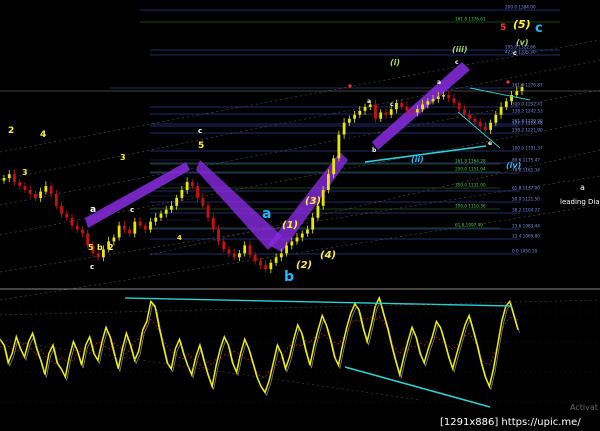 The width and height of the screenshot is (600, 431). I want to click on source-caption: [1291x886] https://upic.me/, so click(510, 422).